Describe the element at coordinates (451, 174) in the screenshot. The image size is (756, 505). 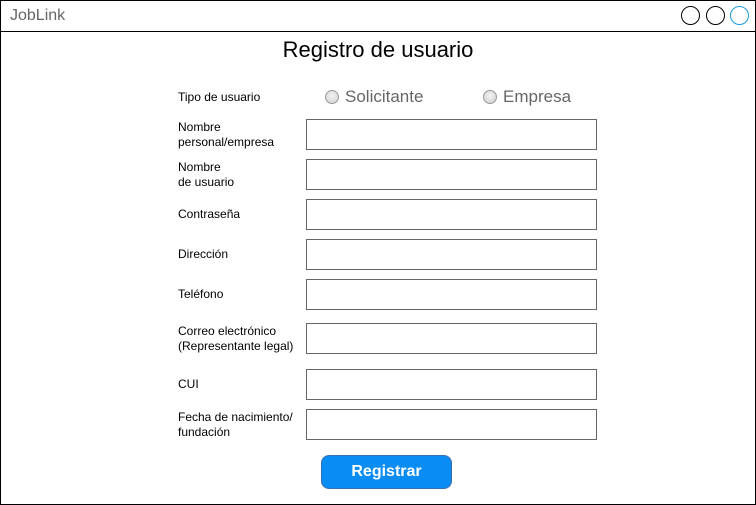
I see `username-input` at that location.